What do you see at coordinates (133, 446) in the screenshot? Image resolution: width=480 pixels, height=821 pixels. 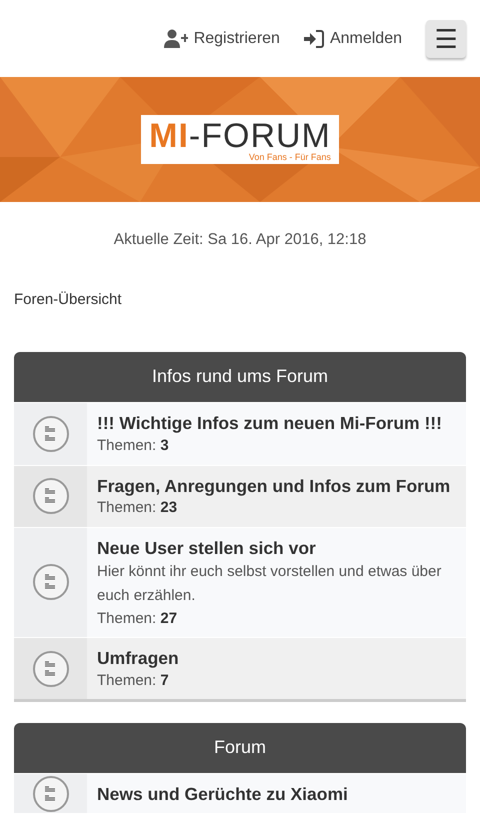 I see `topic-count: Themen: 3` at bounding box center [133, 446].